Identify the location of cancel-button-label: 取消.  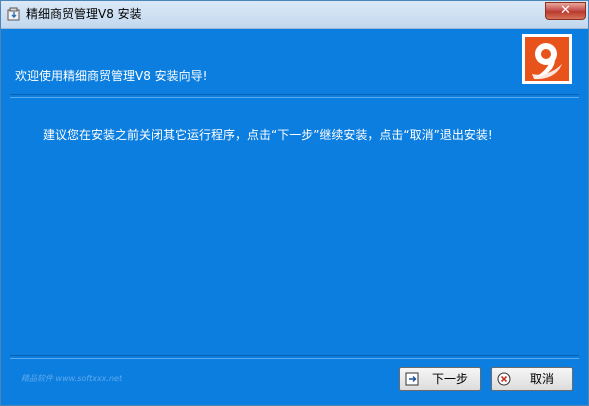
(541, 379).